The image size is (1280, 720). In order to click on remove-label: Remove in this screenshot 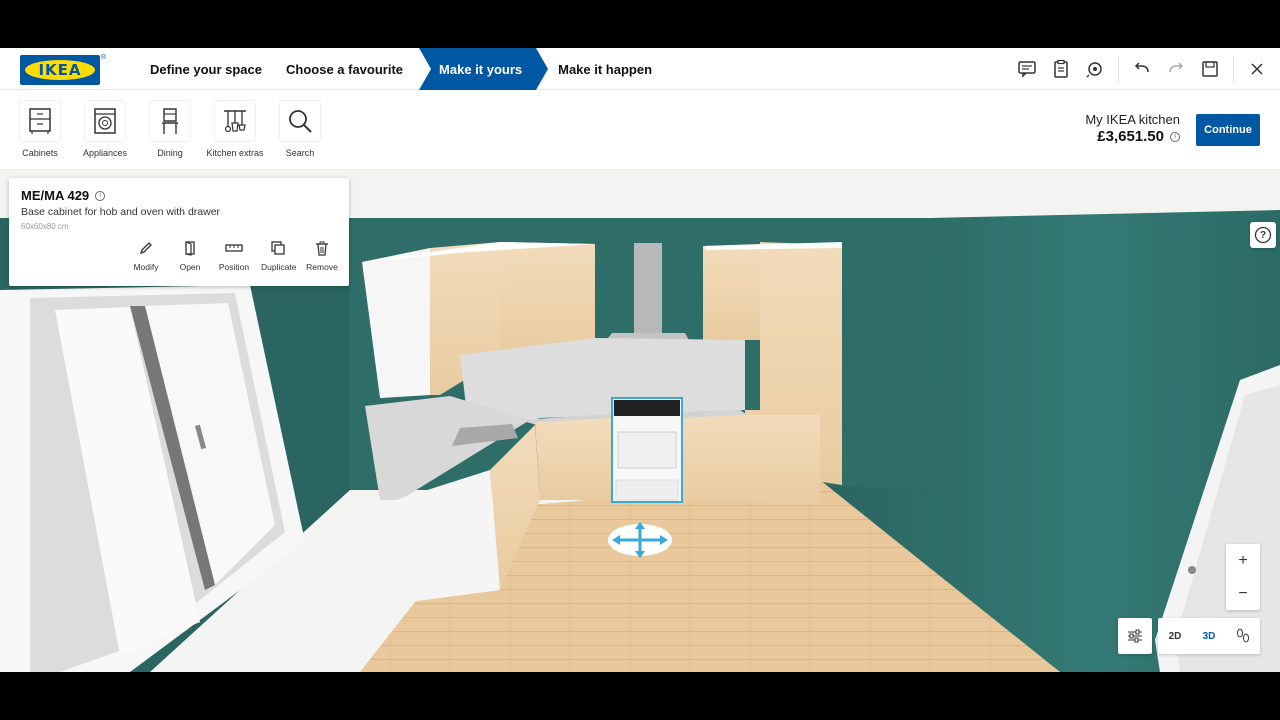, I will do `click(322, 267)`.